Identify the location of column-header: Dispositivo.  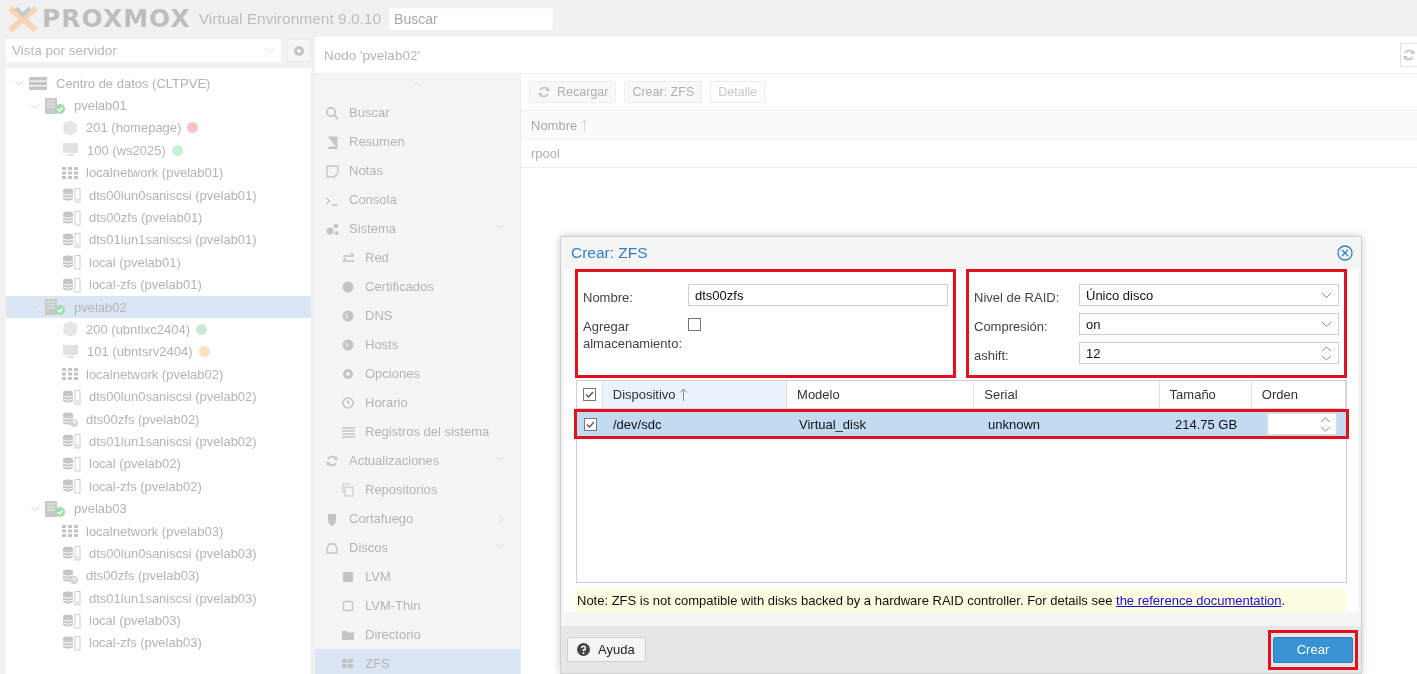
(695, 394).